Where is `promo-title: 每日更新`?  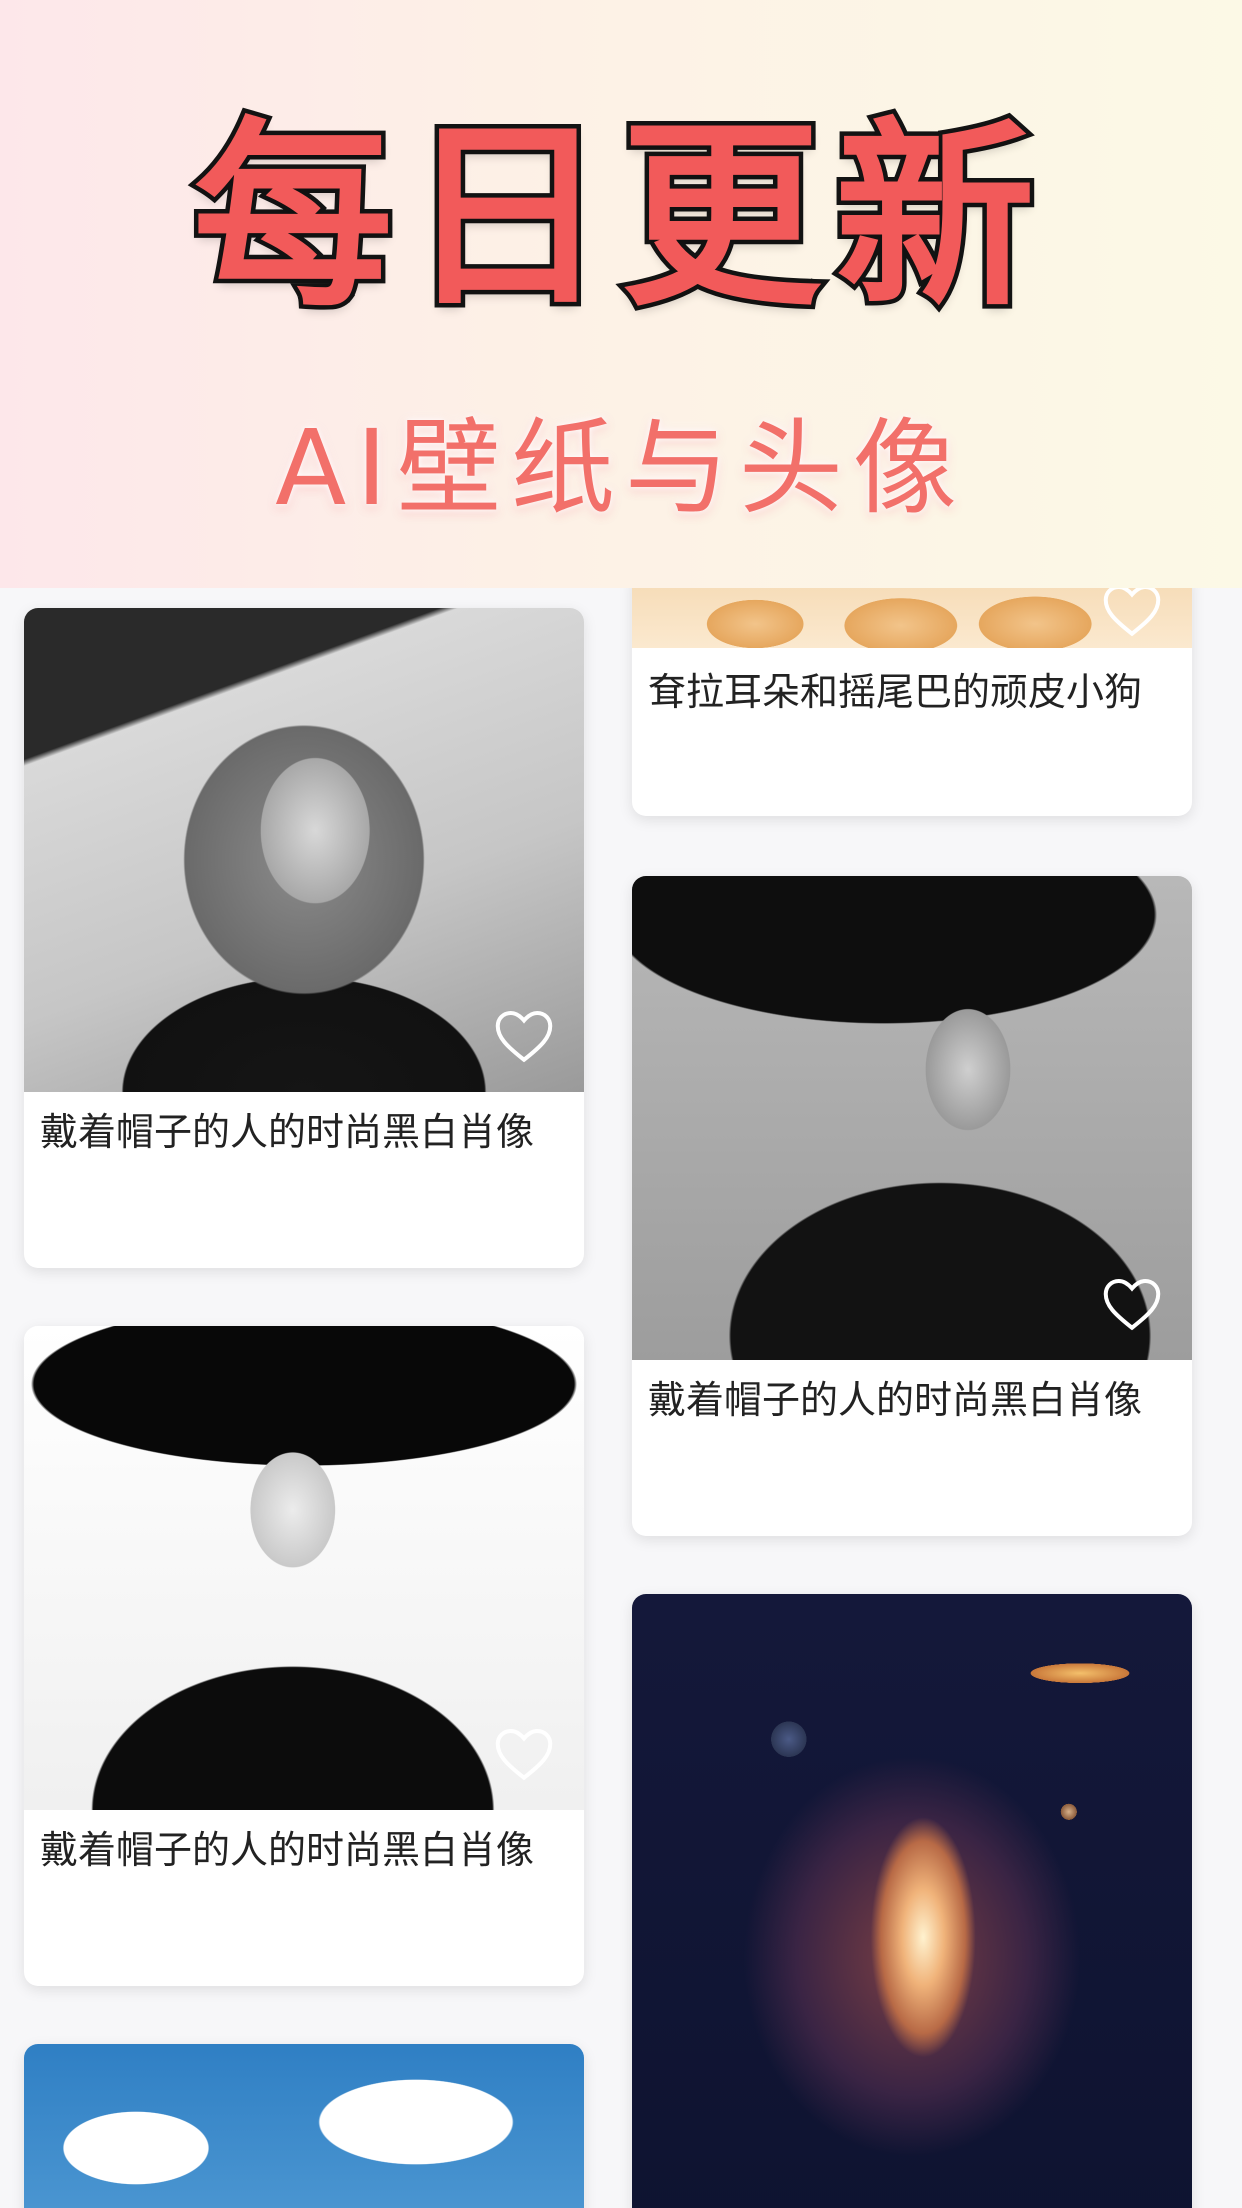 promo-title: 每日更新 is located at coordinates (618, 217).